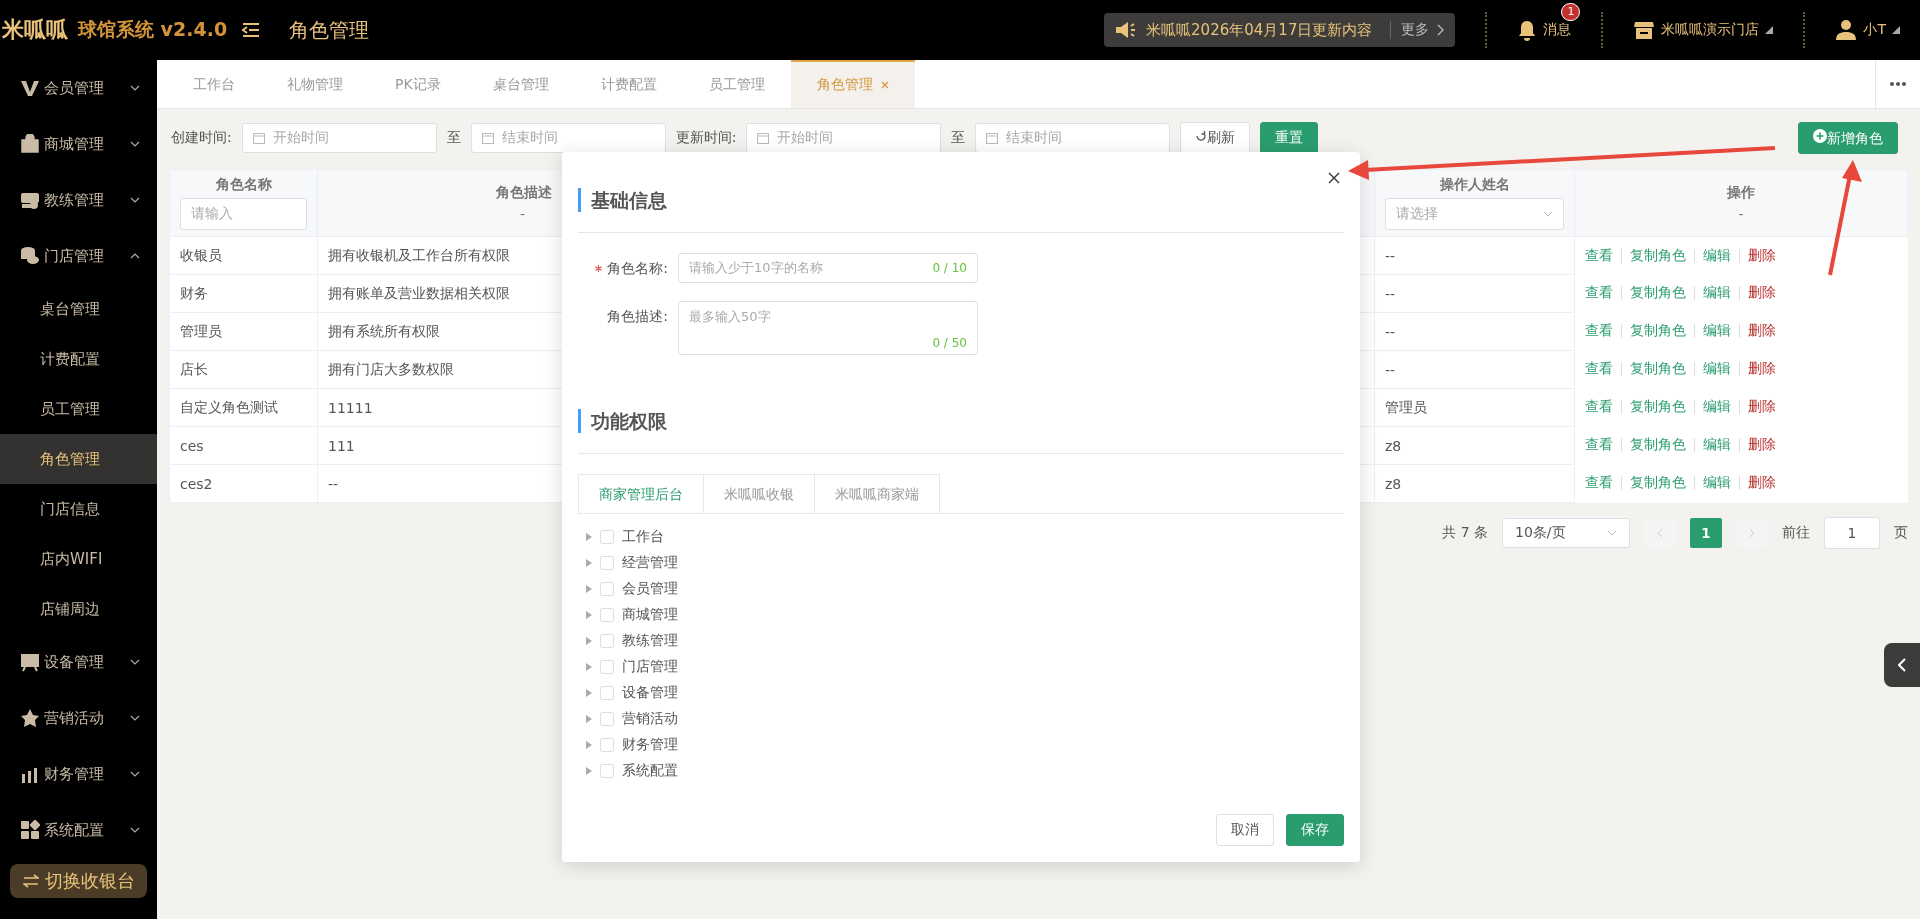 This screenshot has height=919, width=1920. What do you see at coordinates (78, 409) in the screenshot?
I see `sidebar-subitem: 员工管理` at bounding box center [78, 409].